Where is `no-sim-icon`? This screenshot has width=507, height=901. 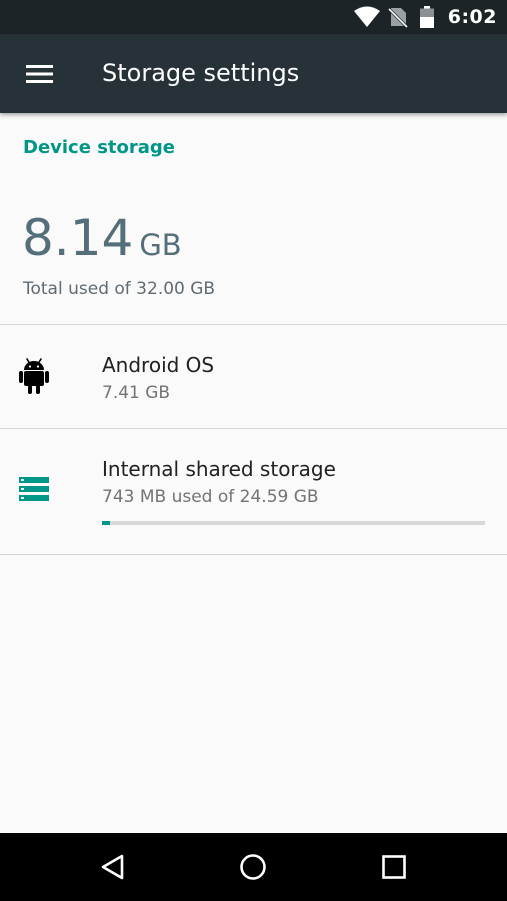 no-sim-icon is located at coordinates (397, 17).